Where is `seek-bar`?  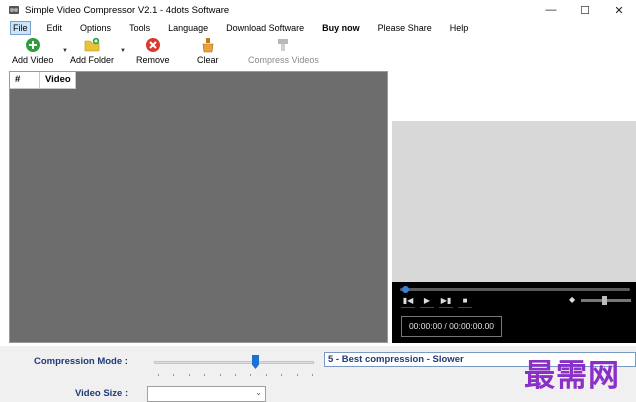
seek-bar is located at coordinates (515, 289).